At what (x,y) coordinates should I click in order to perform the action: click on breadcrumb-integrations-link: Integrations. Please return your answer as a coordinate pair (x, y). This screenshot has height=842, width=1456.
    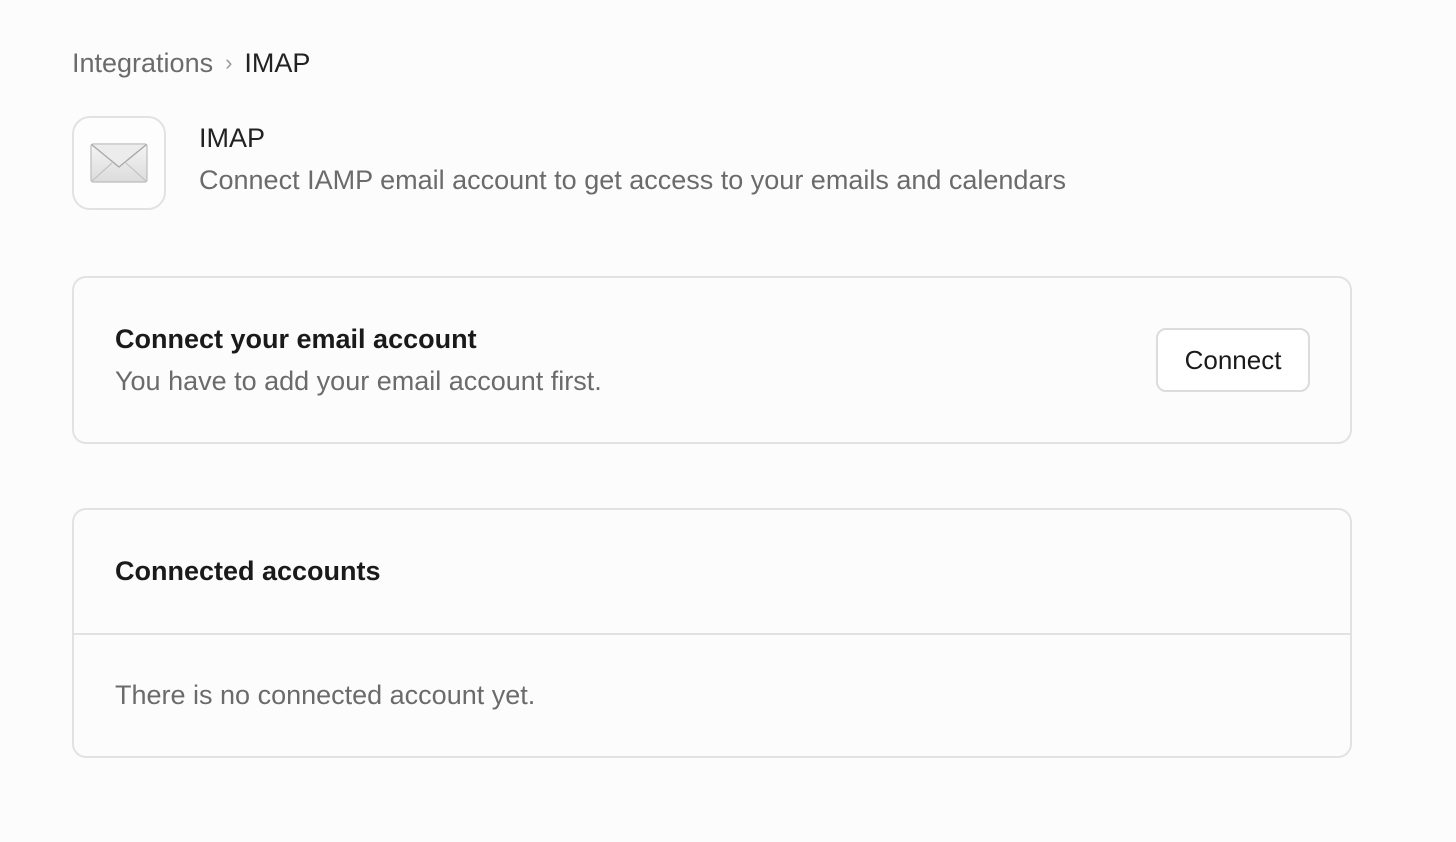
    Looking at the image, I should click on (142, 63).